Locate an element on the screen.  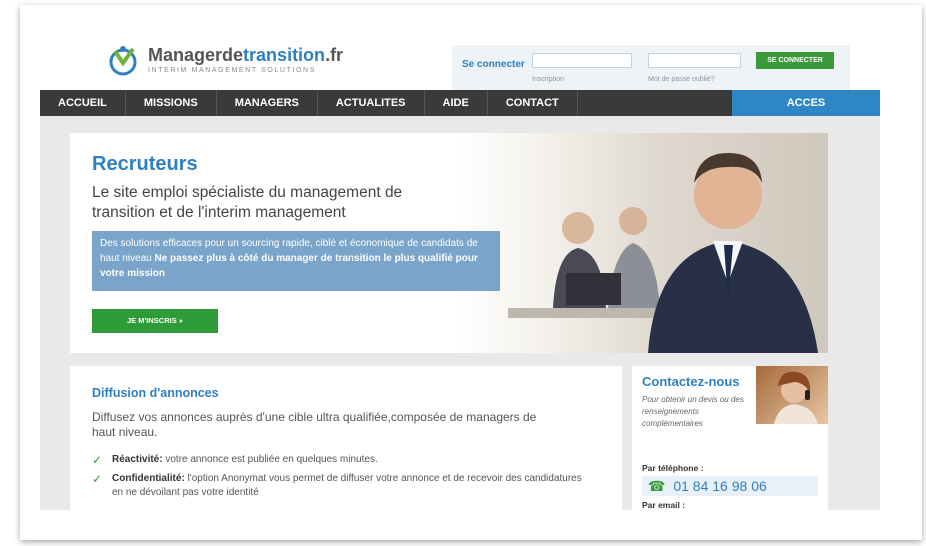
nav-managers: MANAGERS is located at coordinates (267, 103).